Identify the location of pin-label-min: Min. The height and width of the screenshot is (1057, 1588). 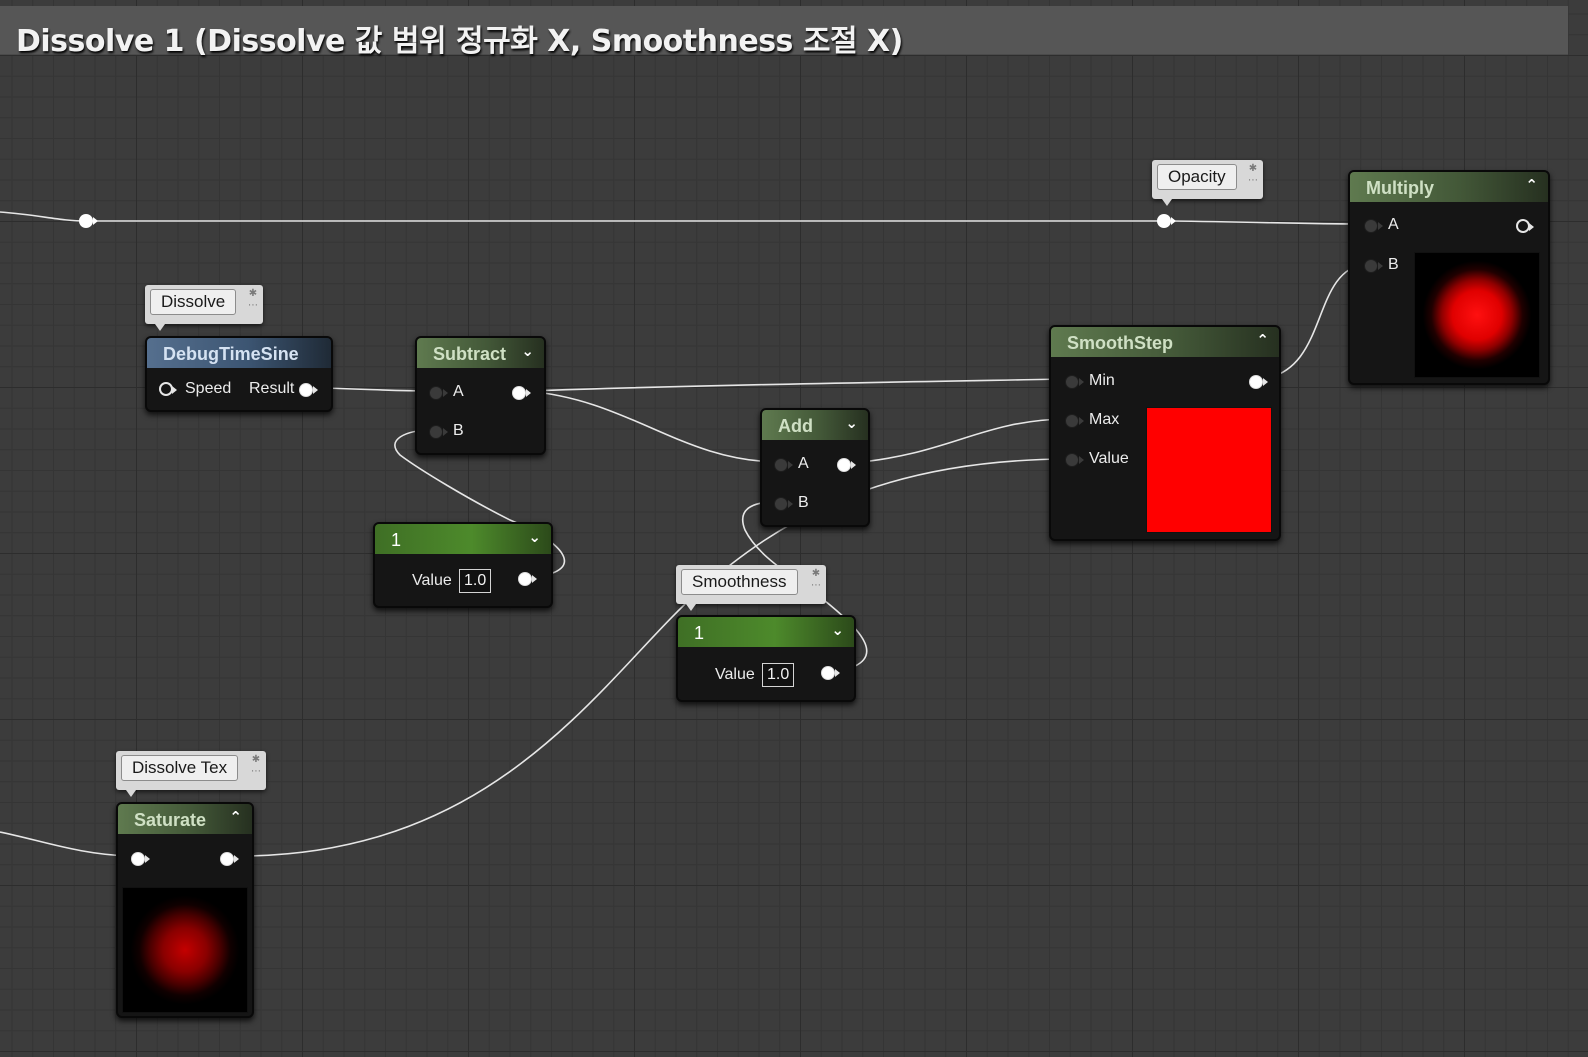
(1102, 380).